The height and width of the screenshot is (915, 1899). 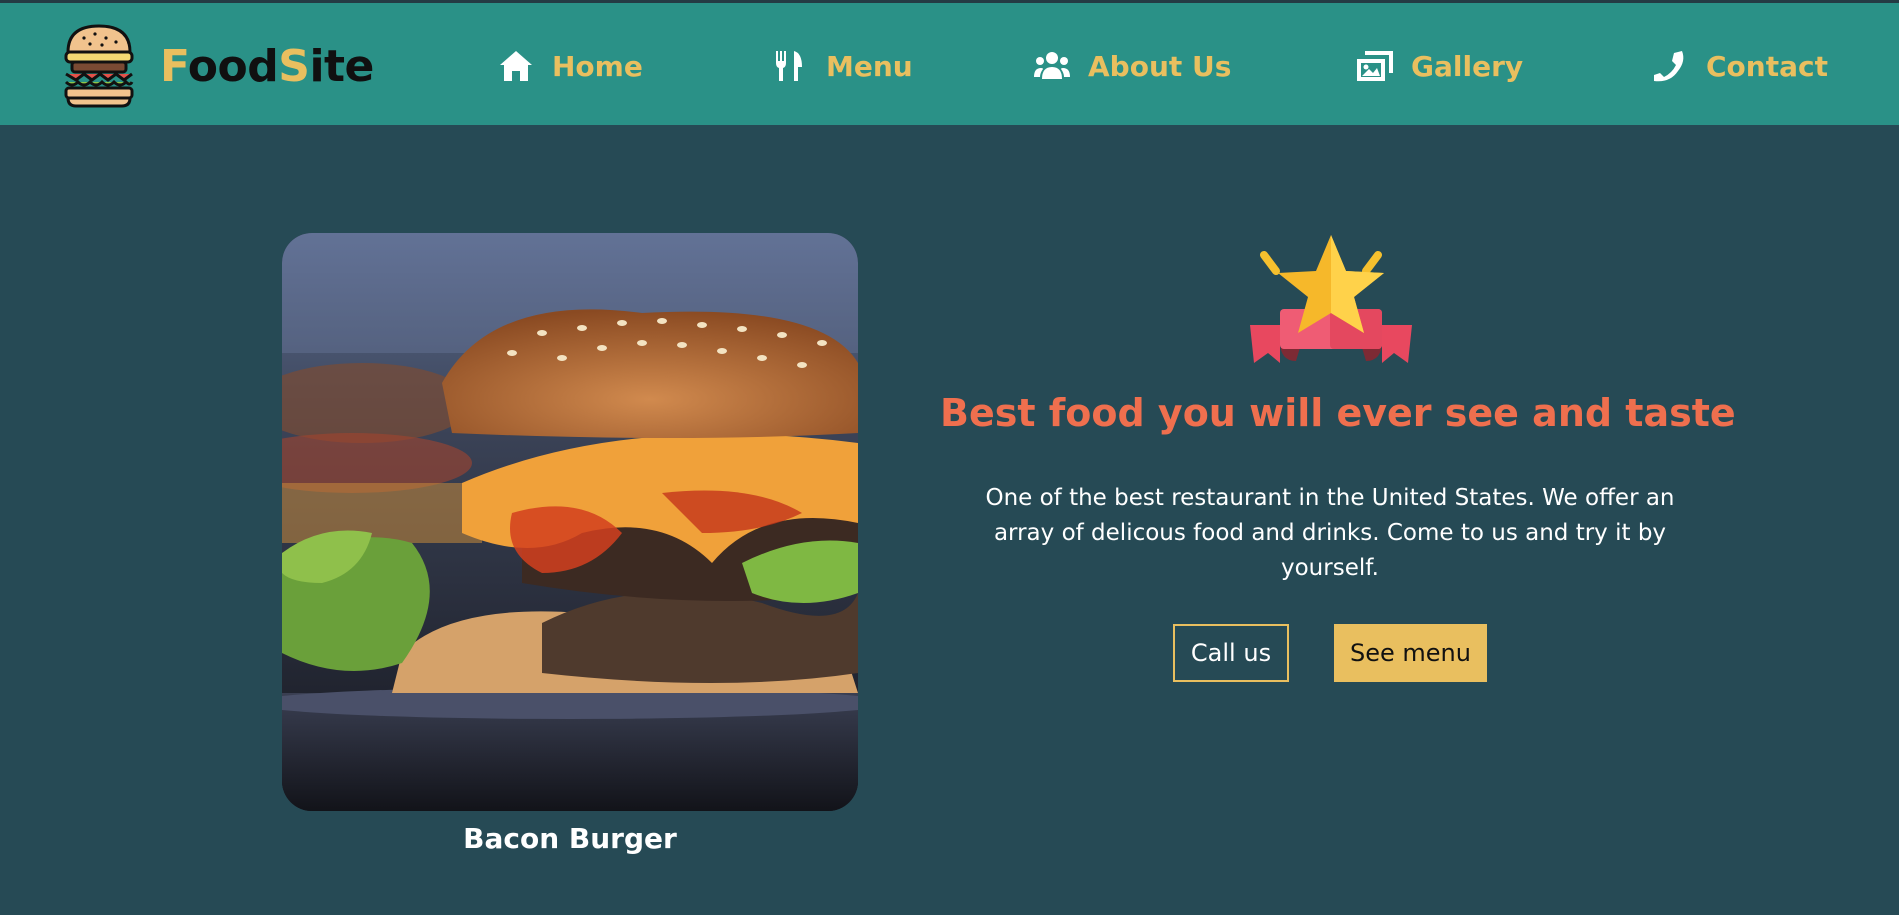 I want to click on nav-gallery-label: Gallery, so click(x=1467, y=66).